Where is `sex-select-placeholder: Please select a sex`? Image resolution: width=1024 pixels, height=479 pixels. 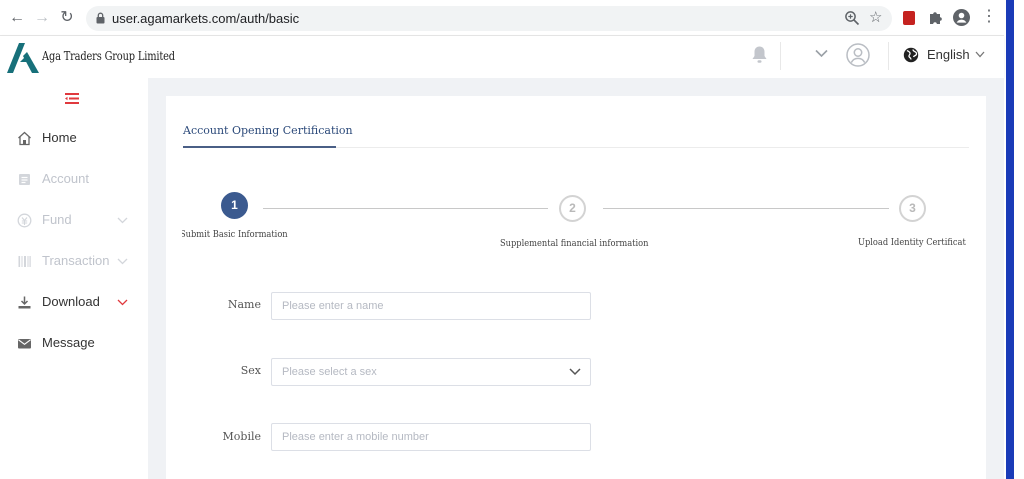
sex-select-placeholder: Please select a sex is located at coordinates (329, 372).